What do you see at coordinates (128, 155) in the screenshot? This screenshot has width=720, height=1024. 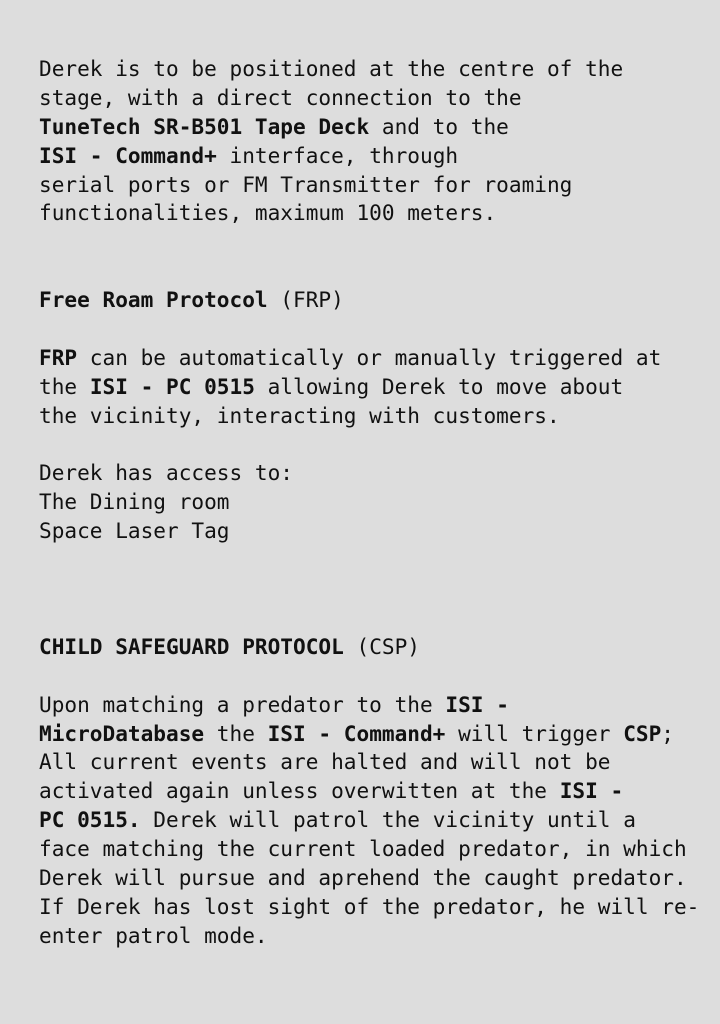 I see `command-interface-name: ISI - Command+` at bounding box center [128, 155].